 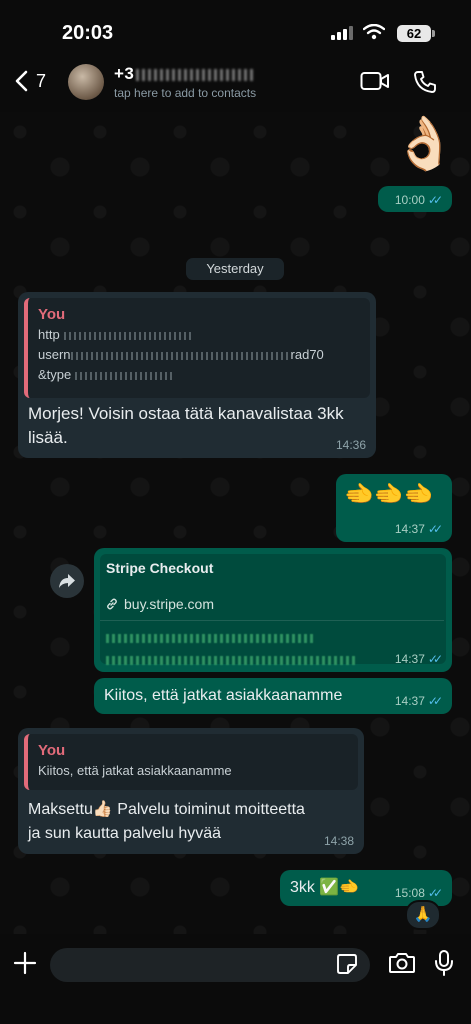 I want to click on link-preview-card: Stripe Checkout buy.stripe.com, so click(x=273, y=609).